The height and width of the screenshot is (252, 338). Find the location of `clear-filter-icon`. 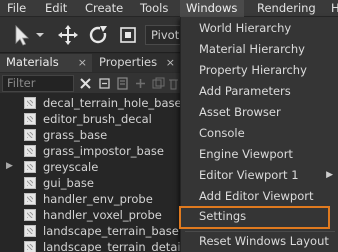

clear-filter-icon is located at coordinates (85, 83).